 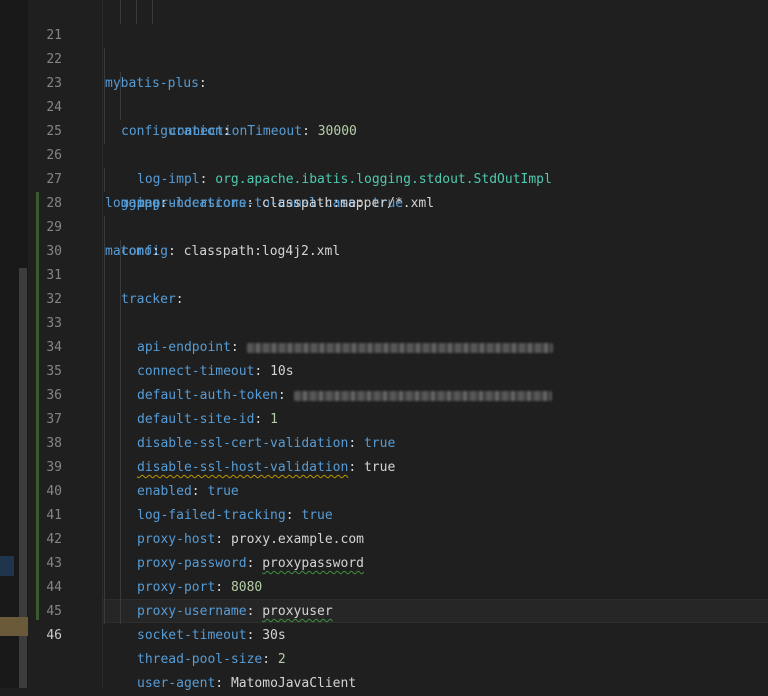 I want to click on yaml-key: thread-pool-size, so click(x=200, y=659).